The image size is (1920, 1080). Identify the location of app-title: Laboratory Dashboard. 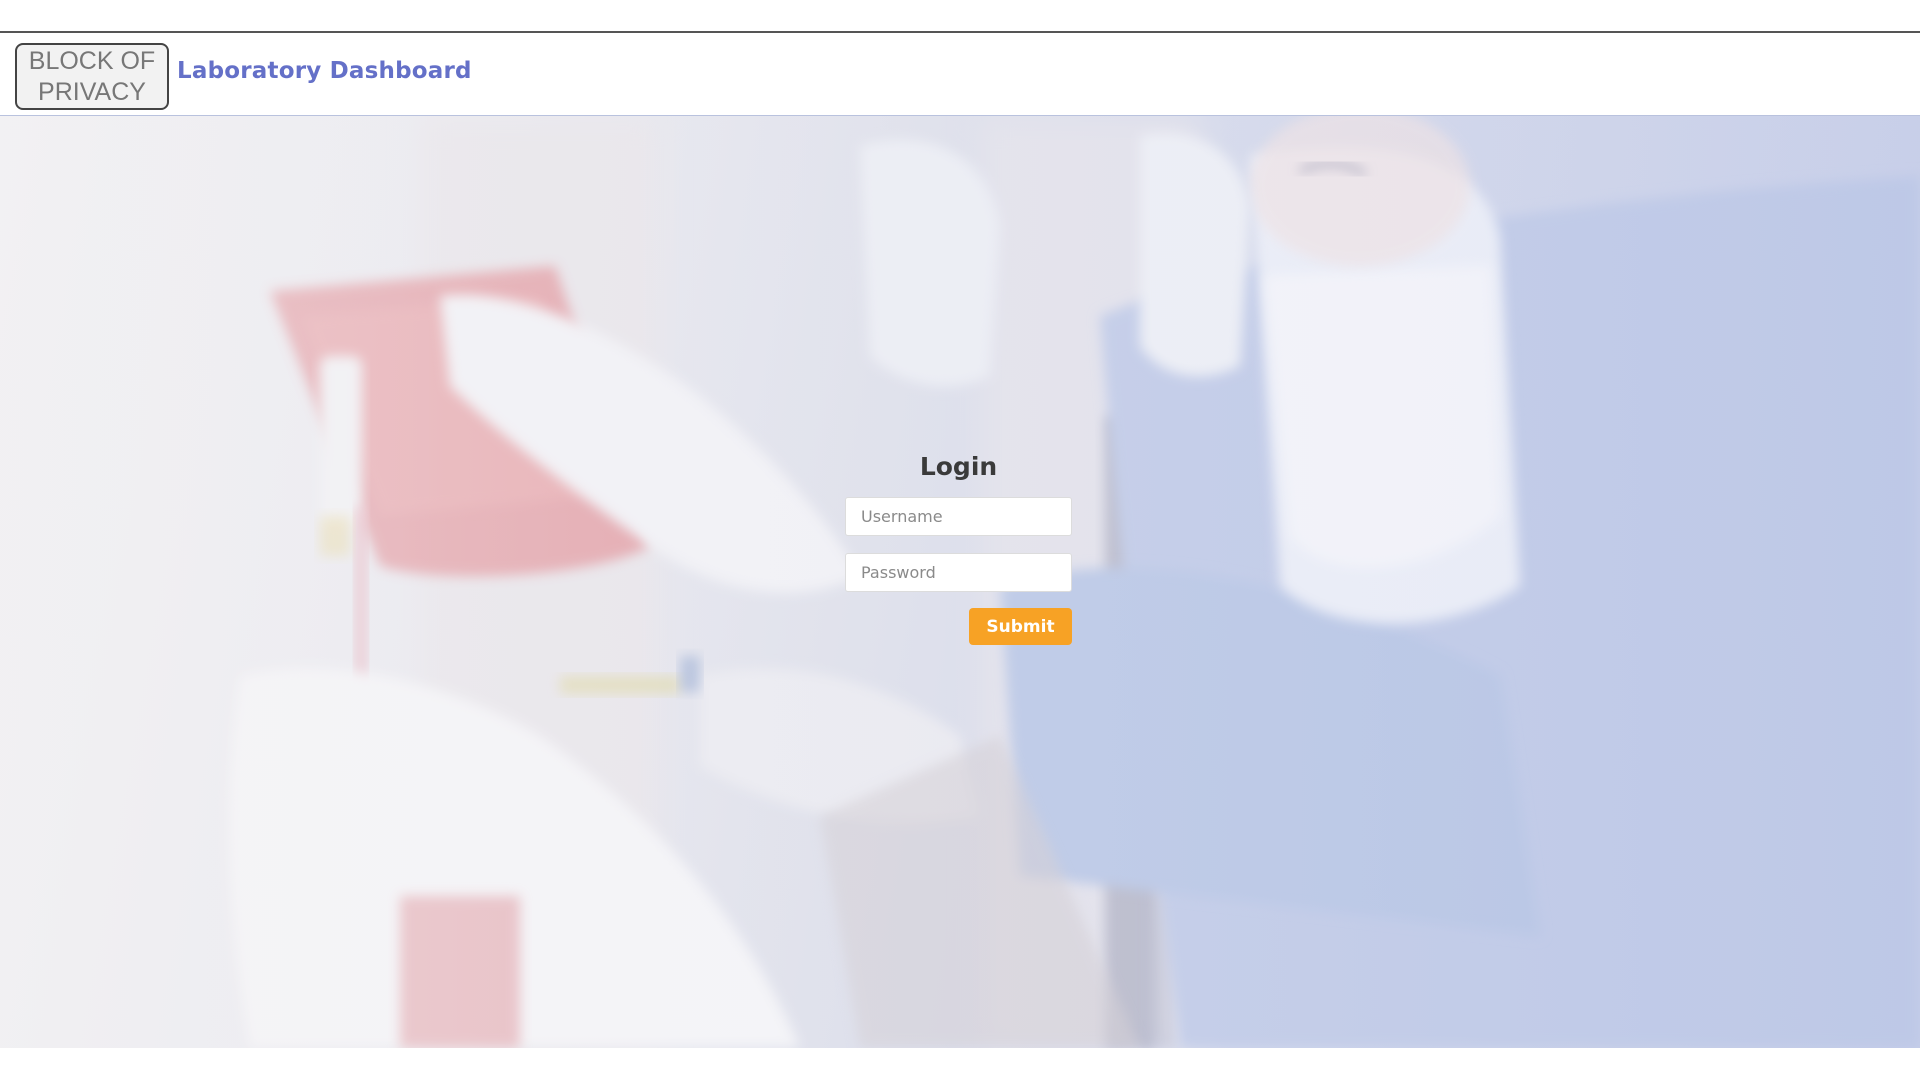
(324, 71).